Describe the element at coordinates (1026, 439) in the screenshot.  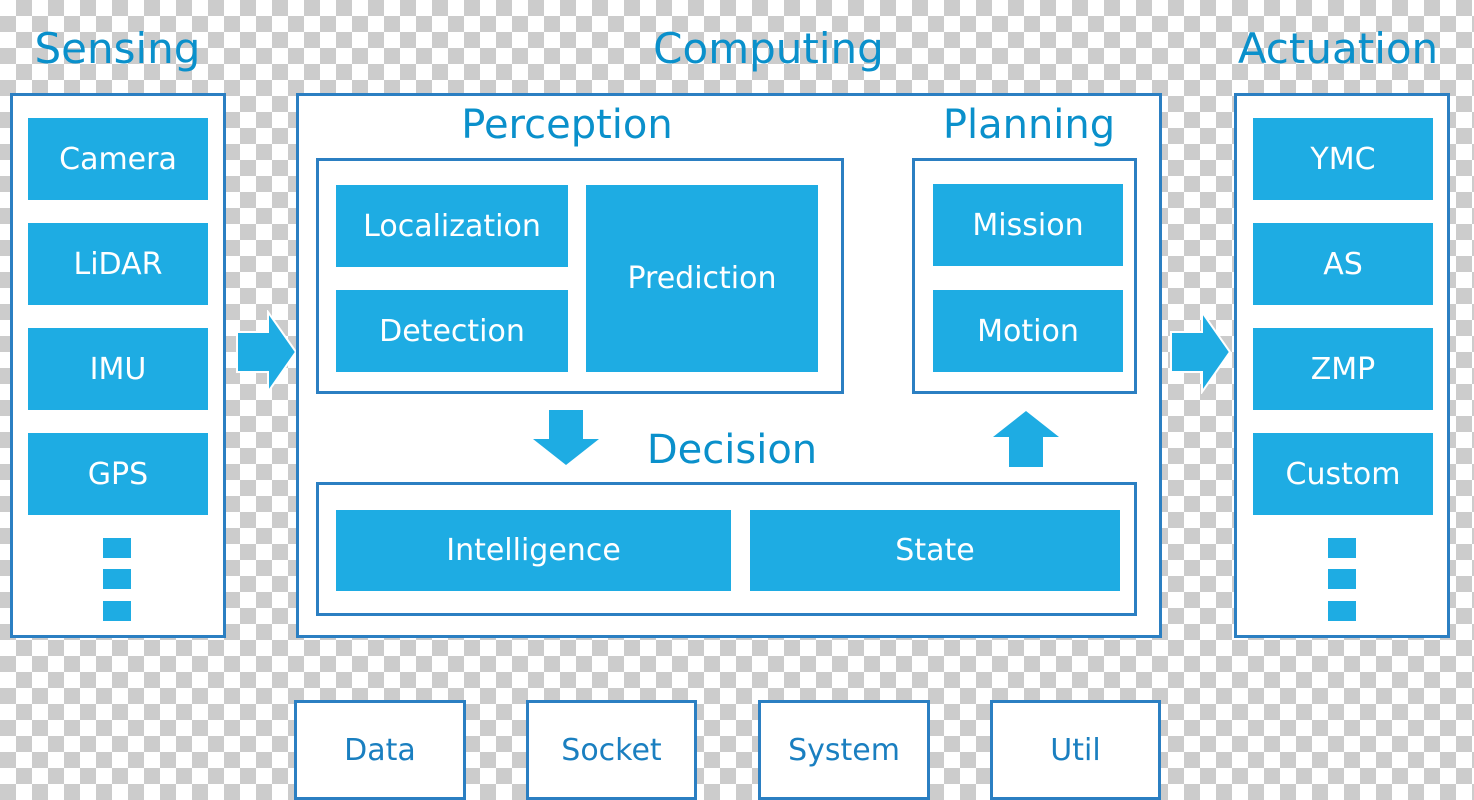
I see `arrow-up-icon` at that location.